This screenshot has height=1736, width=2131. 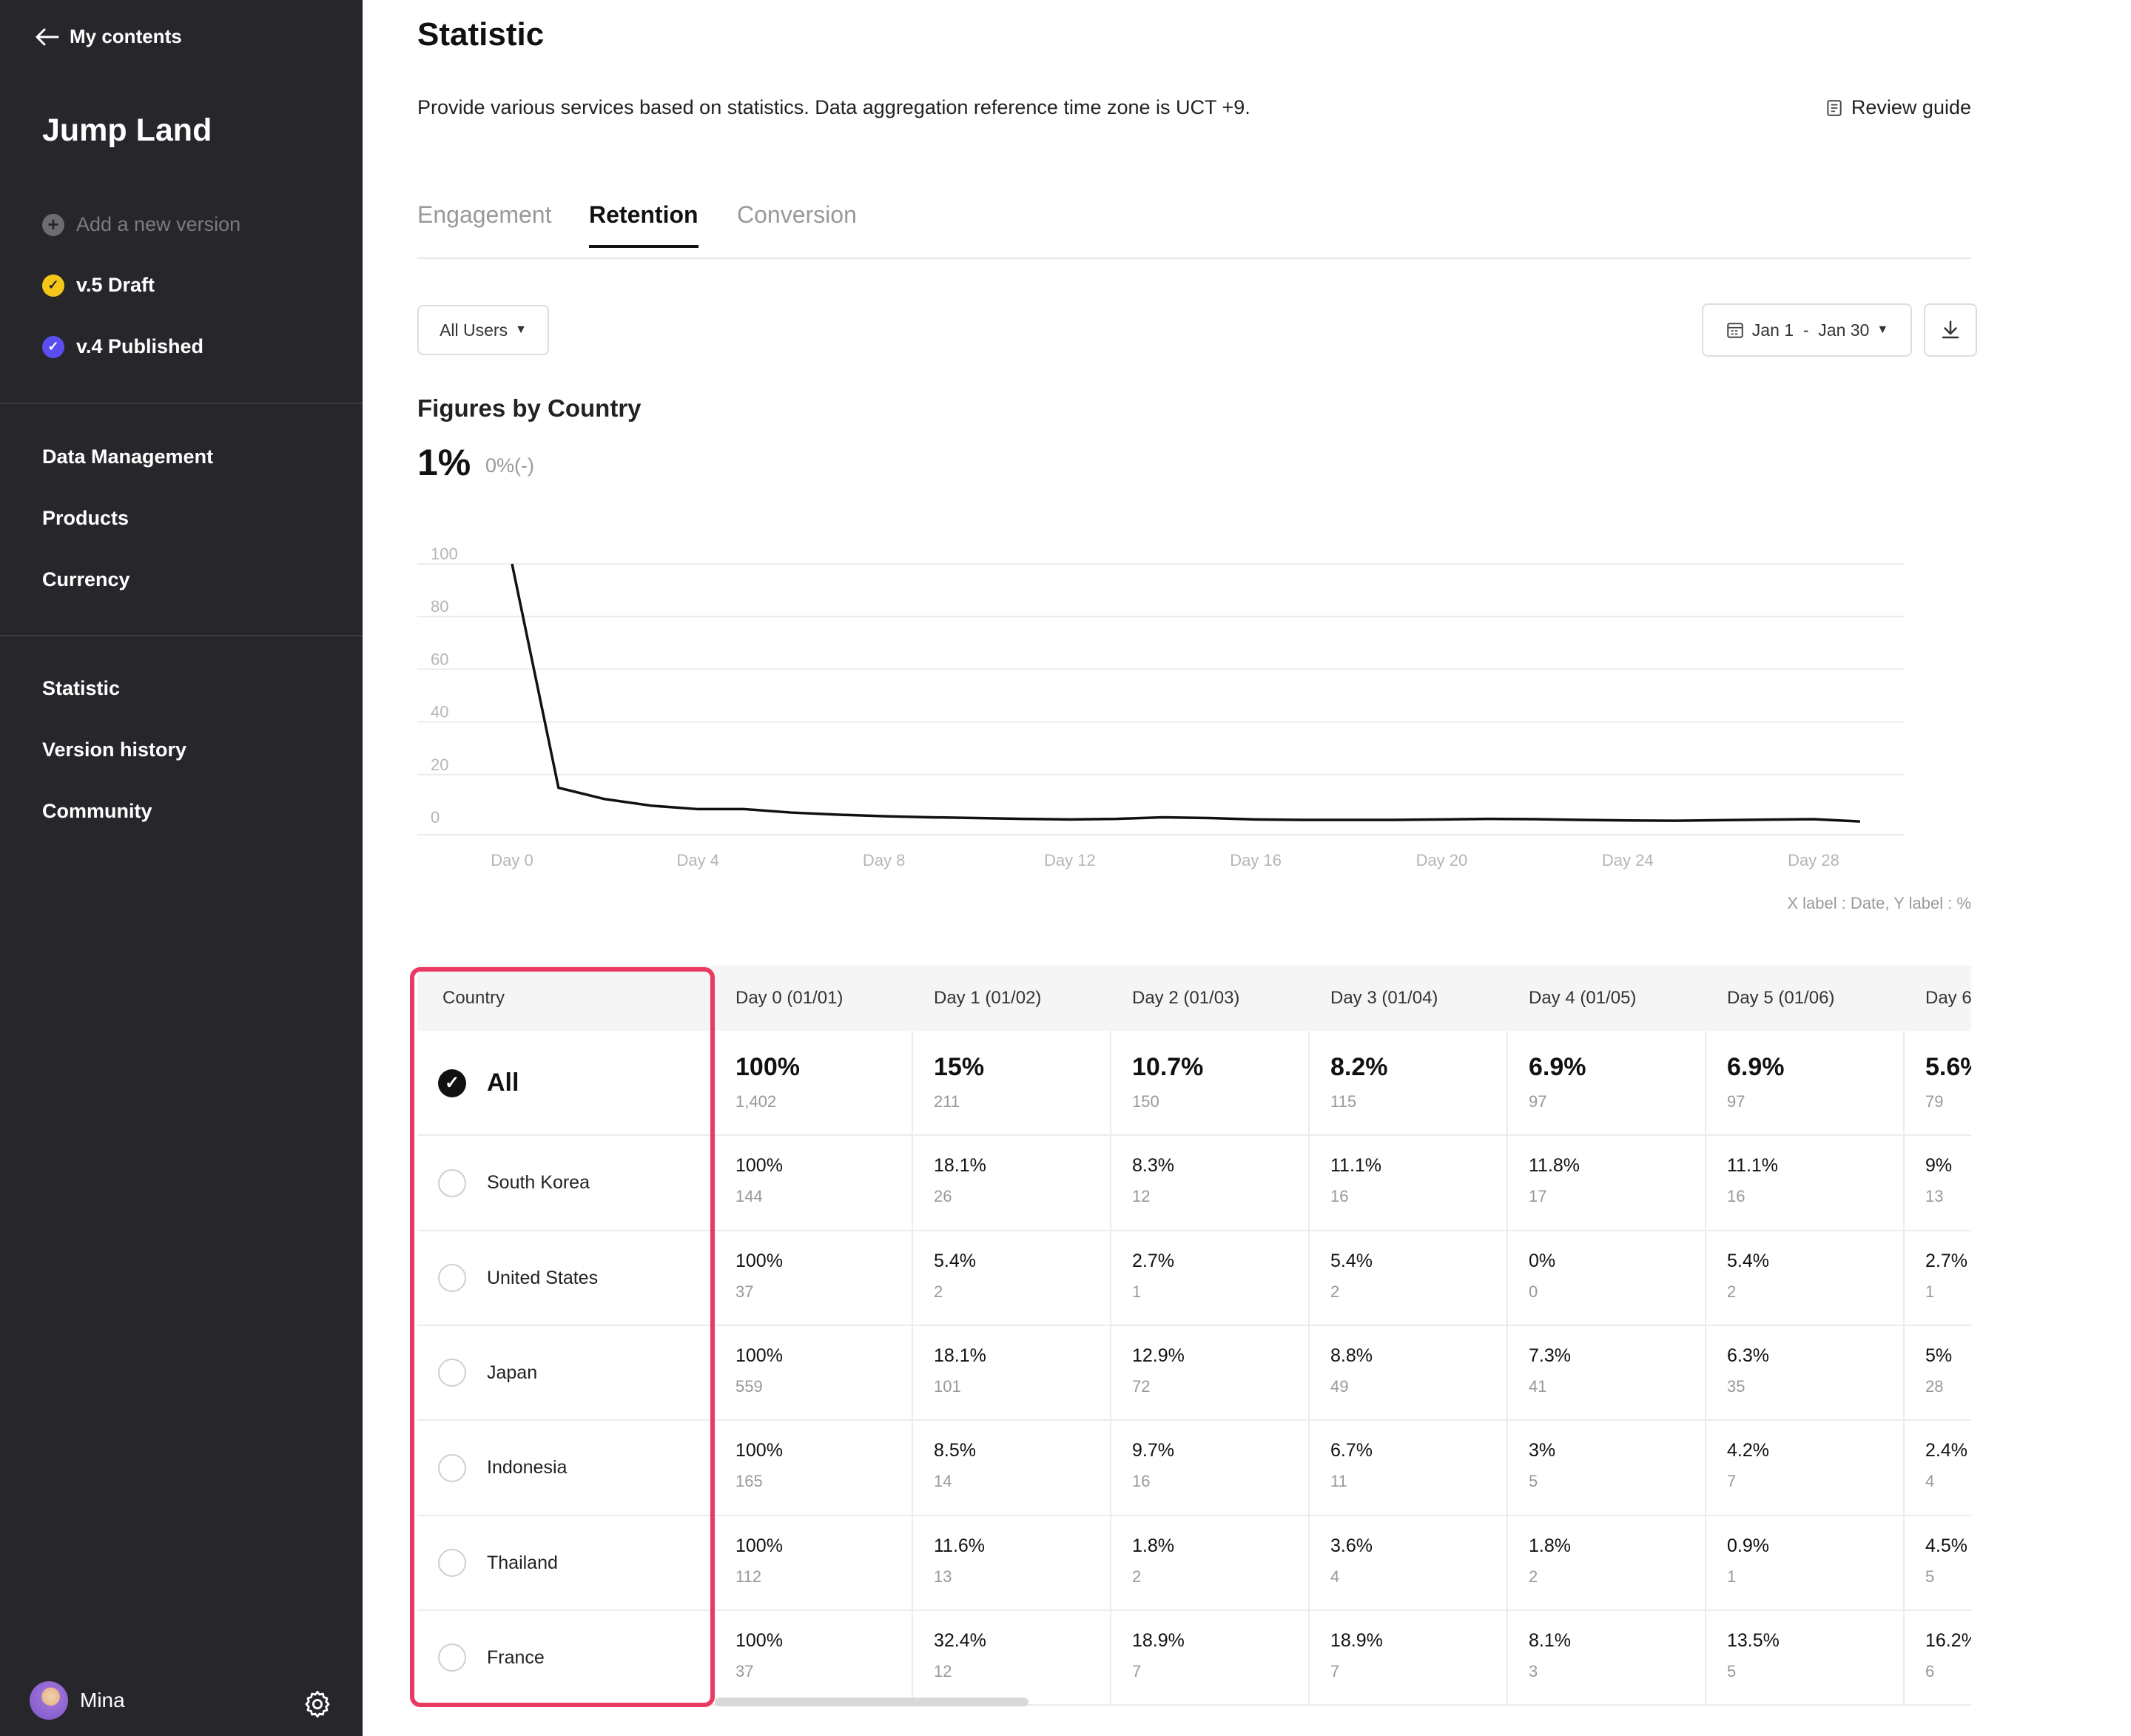 I want to click on table-cell: 11.8% 17, so click(x=1554, y=1181).